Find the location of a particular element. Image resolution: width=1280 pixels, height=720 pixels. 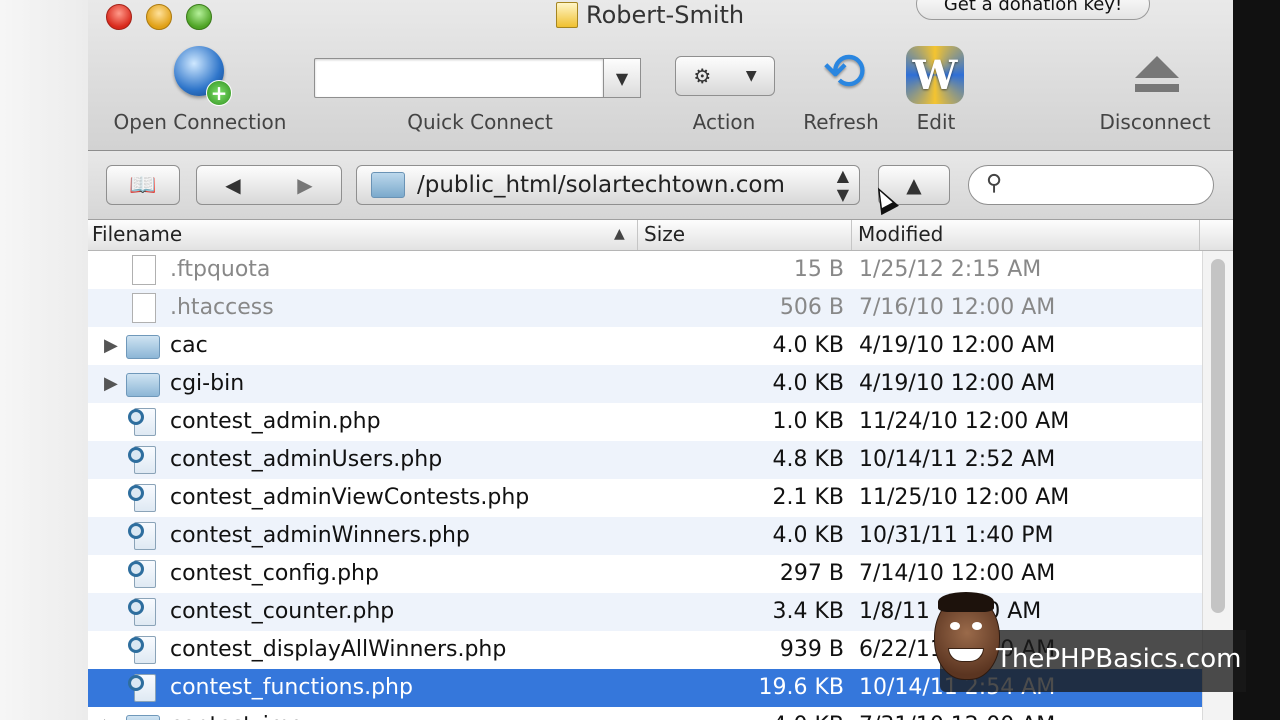

disconnect-label: Disconnect is located at coordinates (1154, 122).